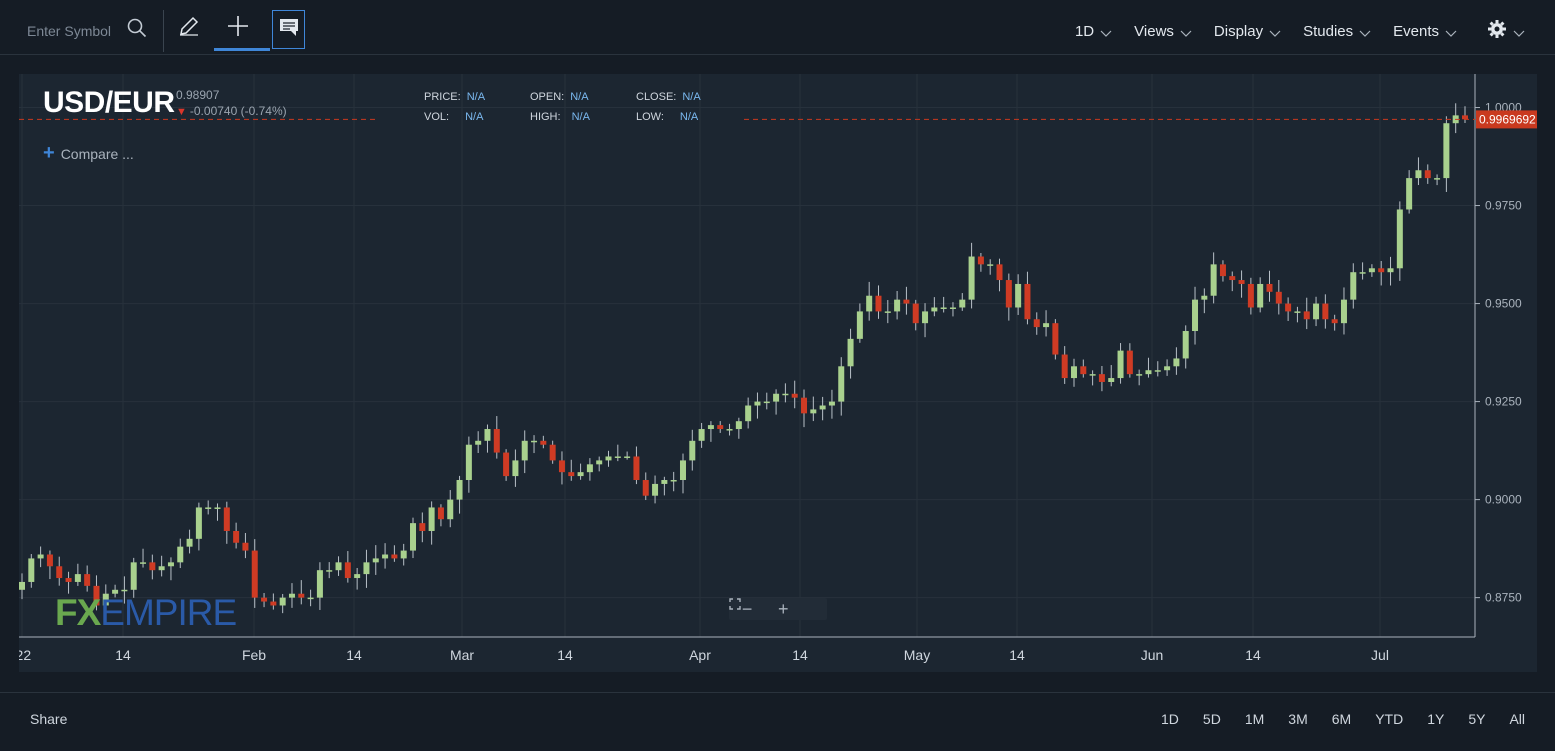 The width and height of the screenshot is (1555, 751). What do you see at coordinates (1247, 31) in the screenshot?
I see `display-menu: Display` at bounding box center [1247, 31].